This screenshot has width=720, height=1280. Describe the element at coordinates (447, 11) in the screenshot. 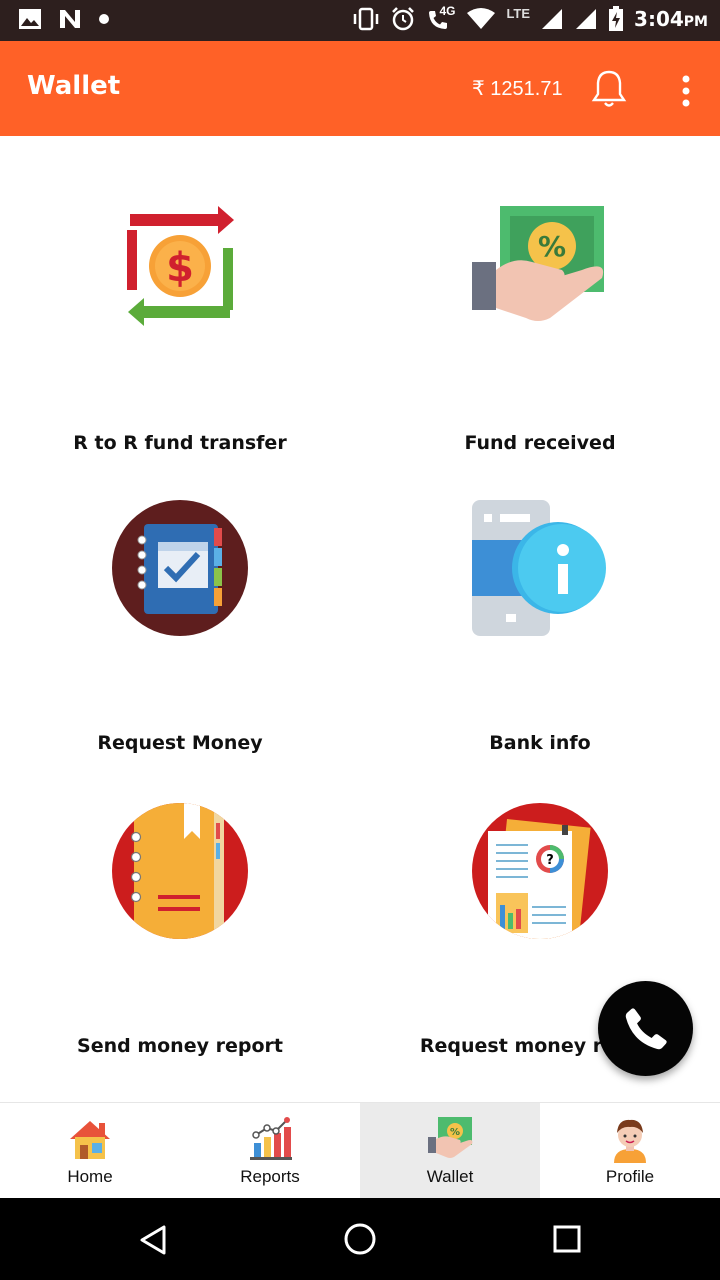

I see `network-small-label: 4G` at that location.